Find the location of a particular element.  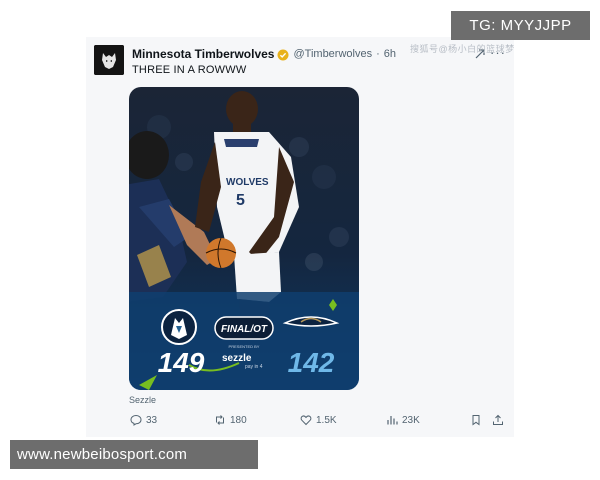

retweet-icon is located at coordinates (220, 420).